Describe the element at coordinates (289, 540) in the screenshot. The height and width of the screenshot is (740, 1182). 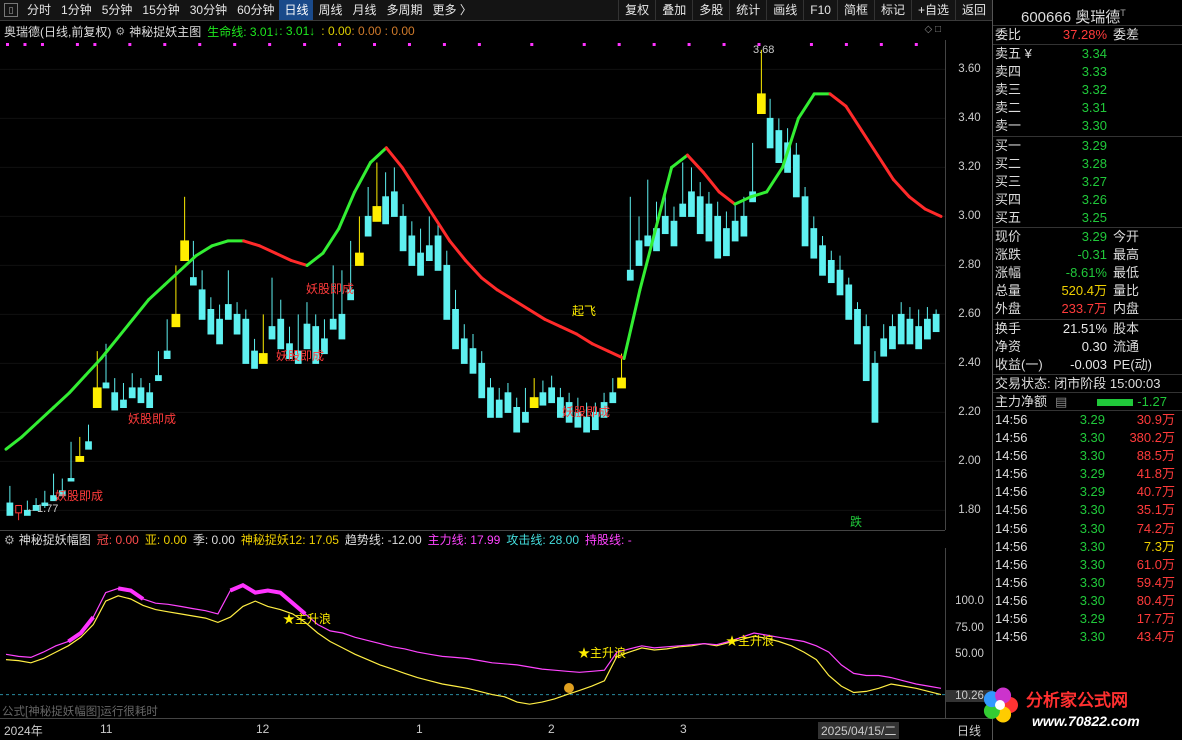
I see `shen-value: 神秘捉妖12: 17.05` at that location.